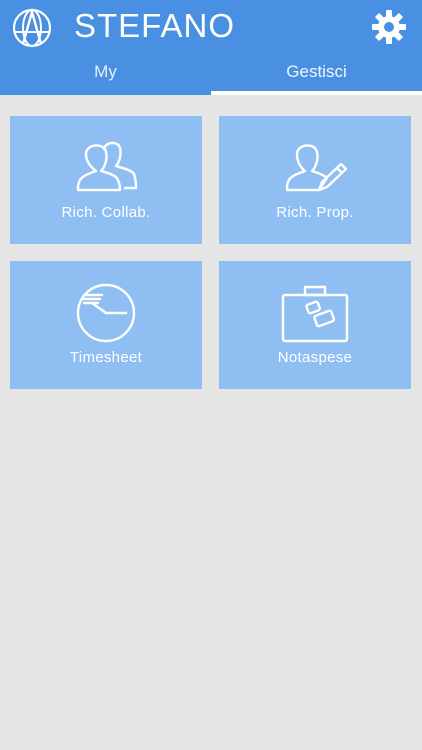 The height and width of the screenshot is (750, 422). What do you see at coordinates (315, 212) in the screenshot?
I see `tile-label: Rich. Prop.` at bounding box center [315, 212].